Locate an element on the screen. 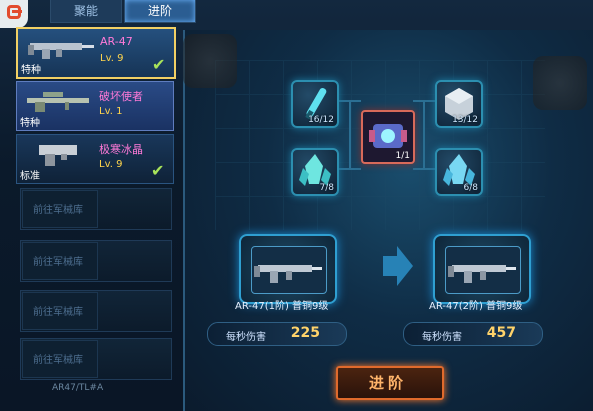 The width and height of the screenshot is (593, 411). material-count: 6/8 is located at coordinates (470, 188).